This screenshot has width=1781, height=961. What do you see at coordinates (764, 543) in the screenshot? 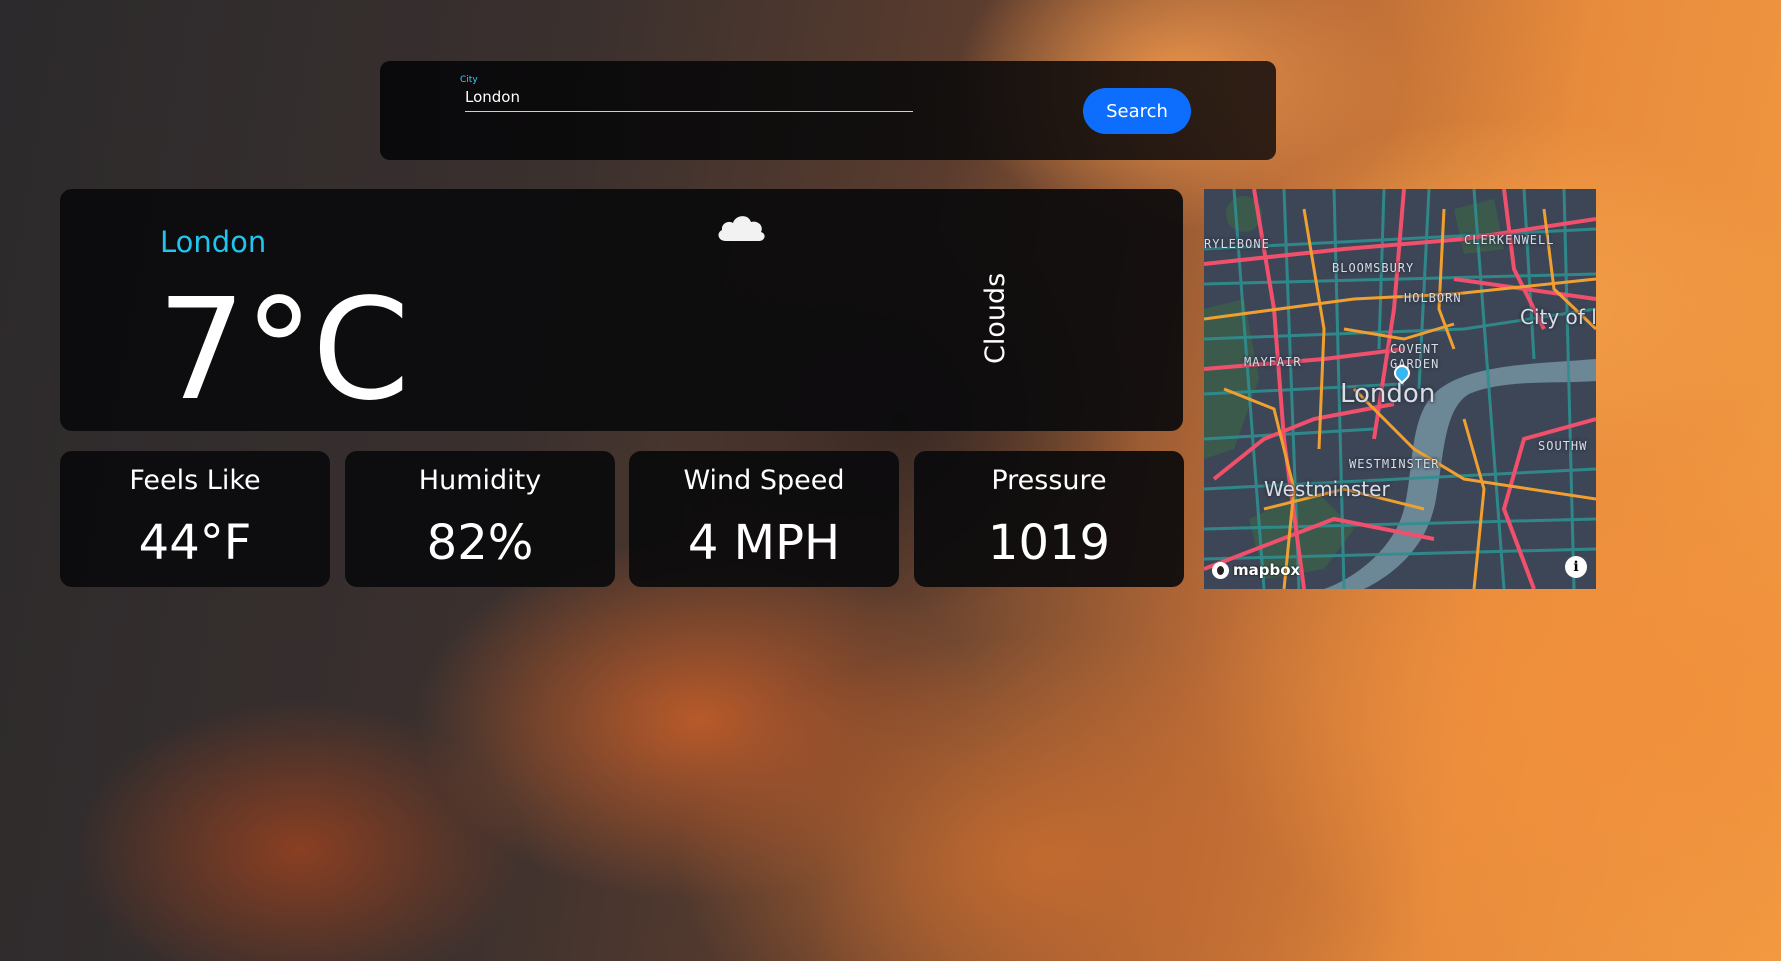
I see `wind-speed-value: 4 MPH` at bounding box center [764, 543].